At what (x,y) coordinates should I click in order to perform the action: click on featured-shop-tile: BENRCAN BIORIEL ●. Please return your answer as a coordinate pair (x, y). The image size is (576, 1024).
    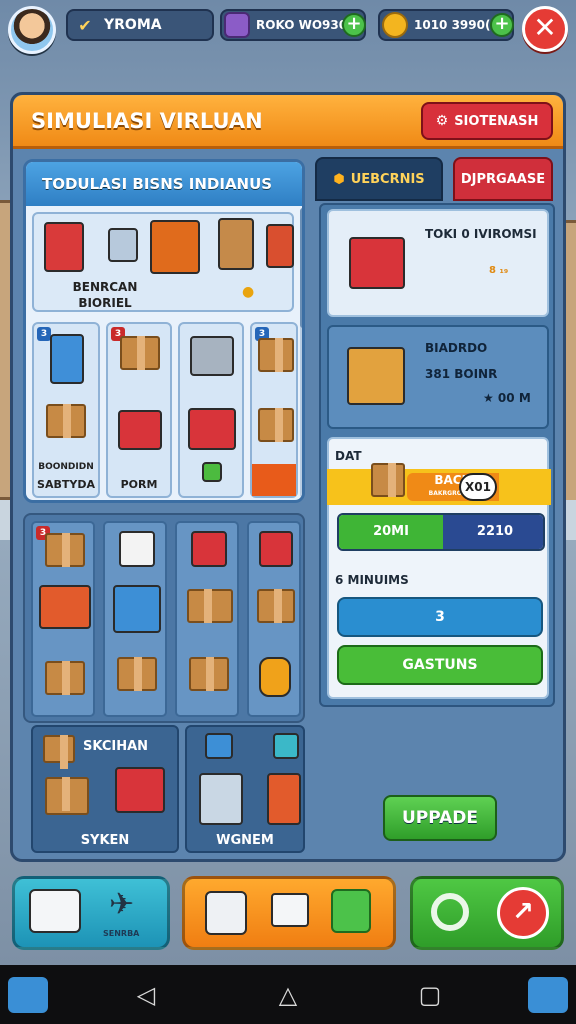
    Looking at the image, I should click on (163, 262).